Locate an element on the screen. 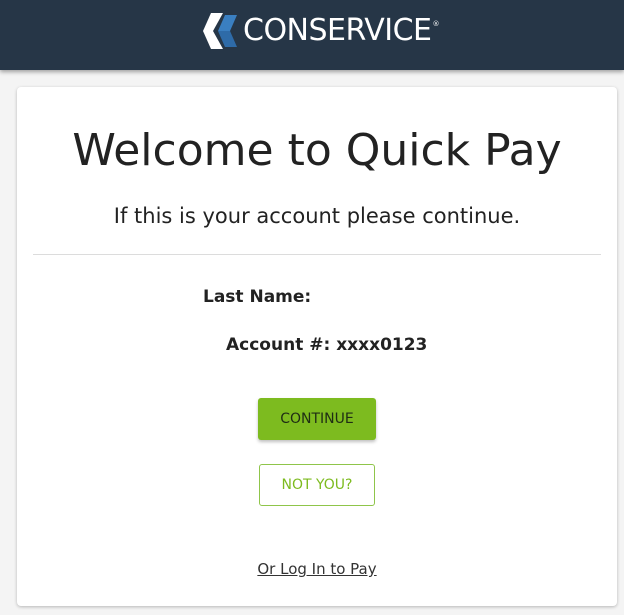 The height and width of the screenshot is (615, 624). log-in-to-pay-link: Or Log In to Pay is located at coordinates (316, 569).